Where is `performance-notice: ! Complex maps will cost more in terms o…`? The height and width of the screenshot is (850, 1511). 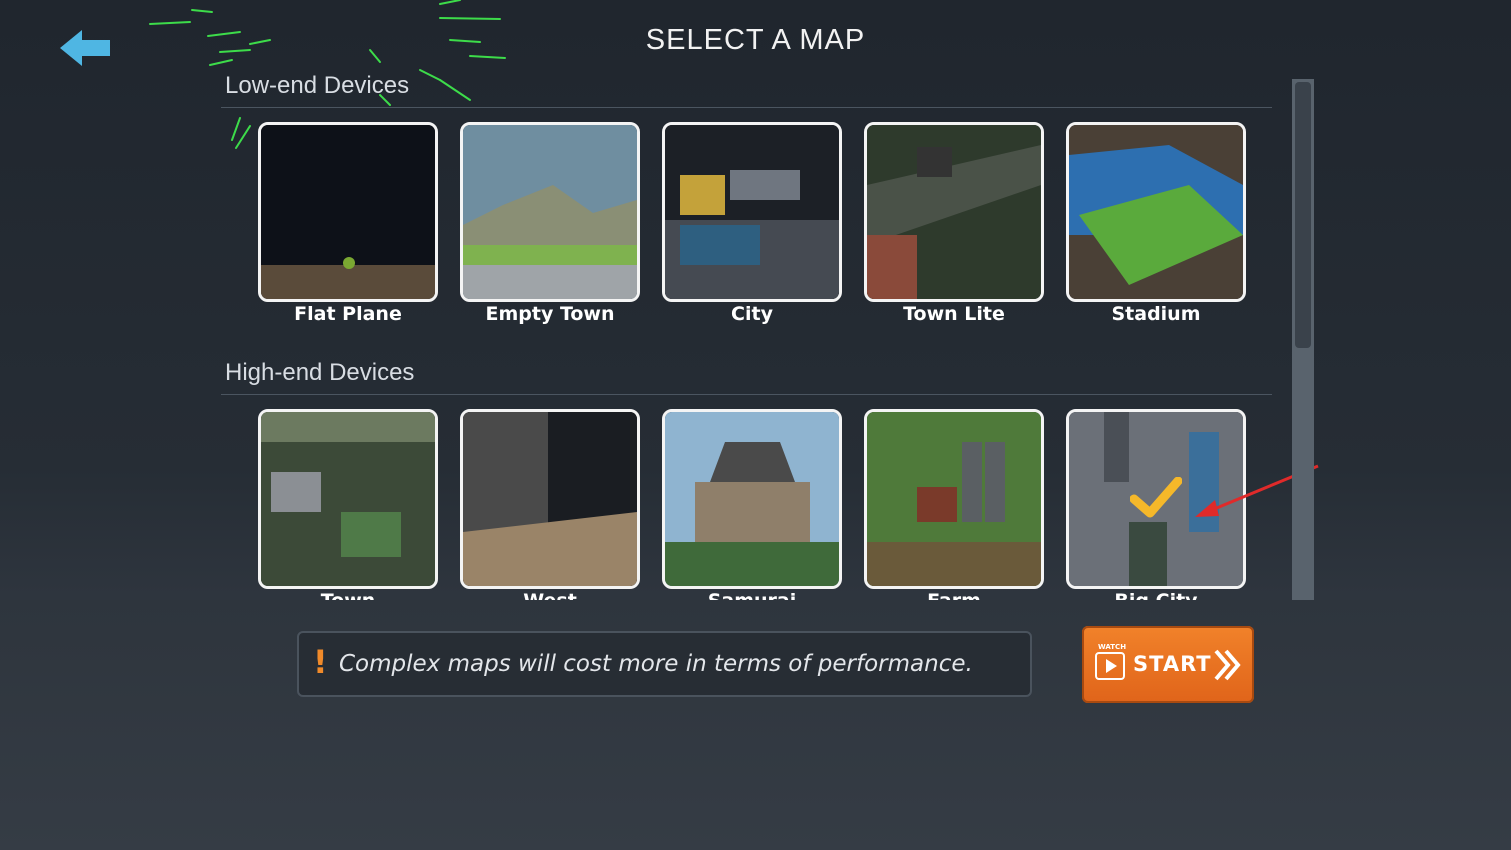 performance-notice: ! Complex maps will cost more in terms o… is located at coordinates (664, 664).